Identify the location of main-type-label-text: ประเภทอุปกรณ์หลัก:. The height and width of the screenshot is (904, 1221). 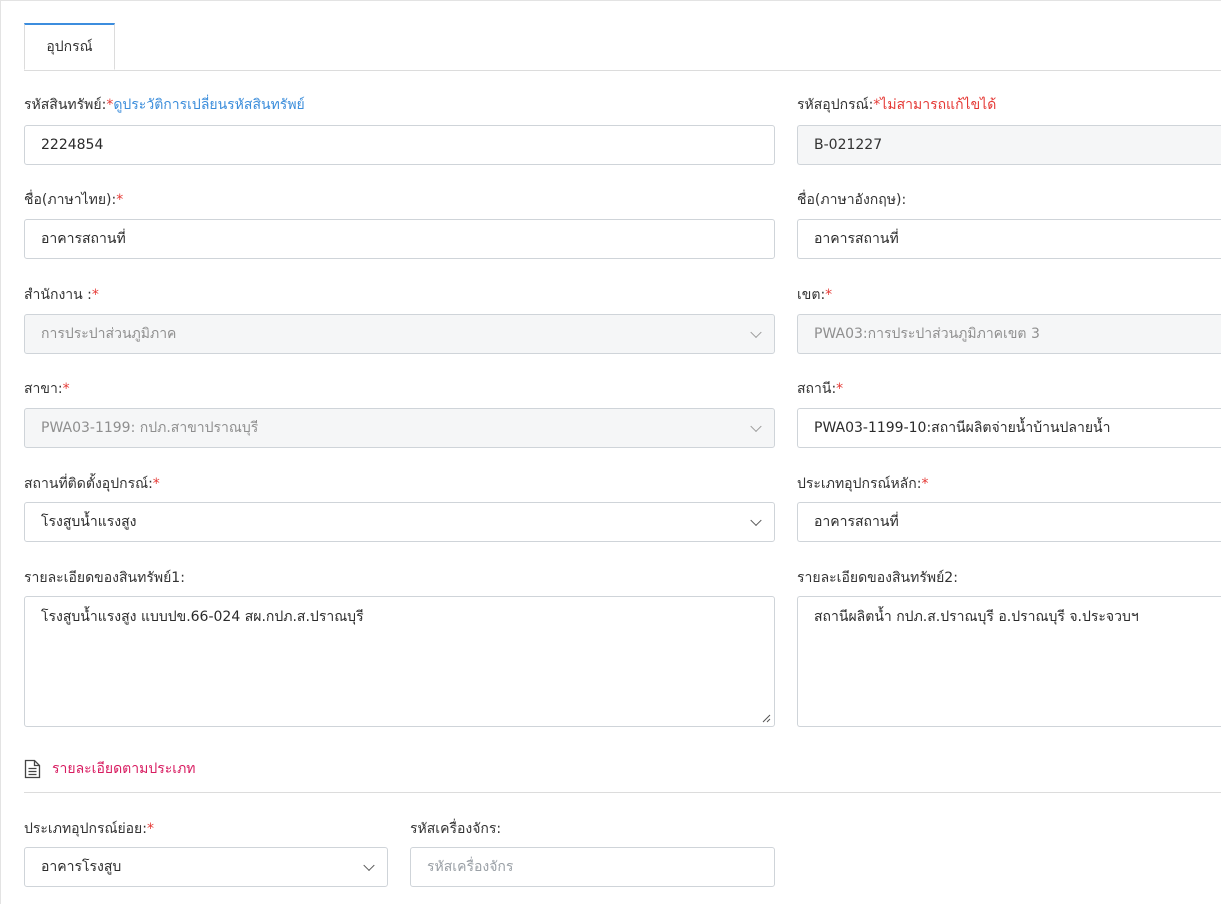
(859, 484).